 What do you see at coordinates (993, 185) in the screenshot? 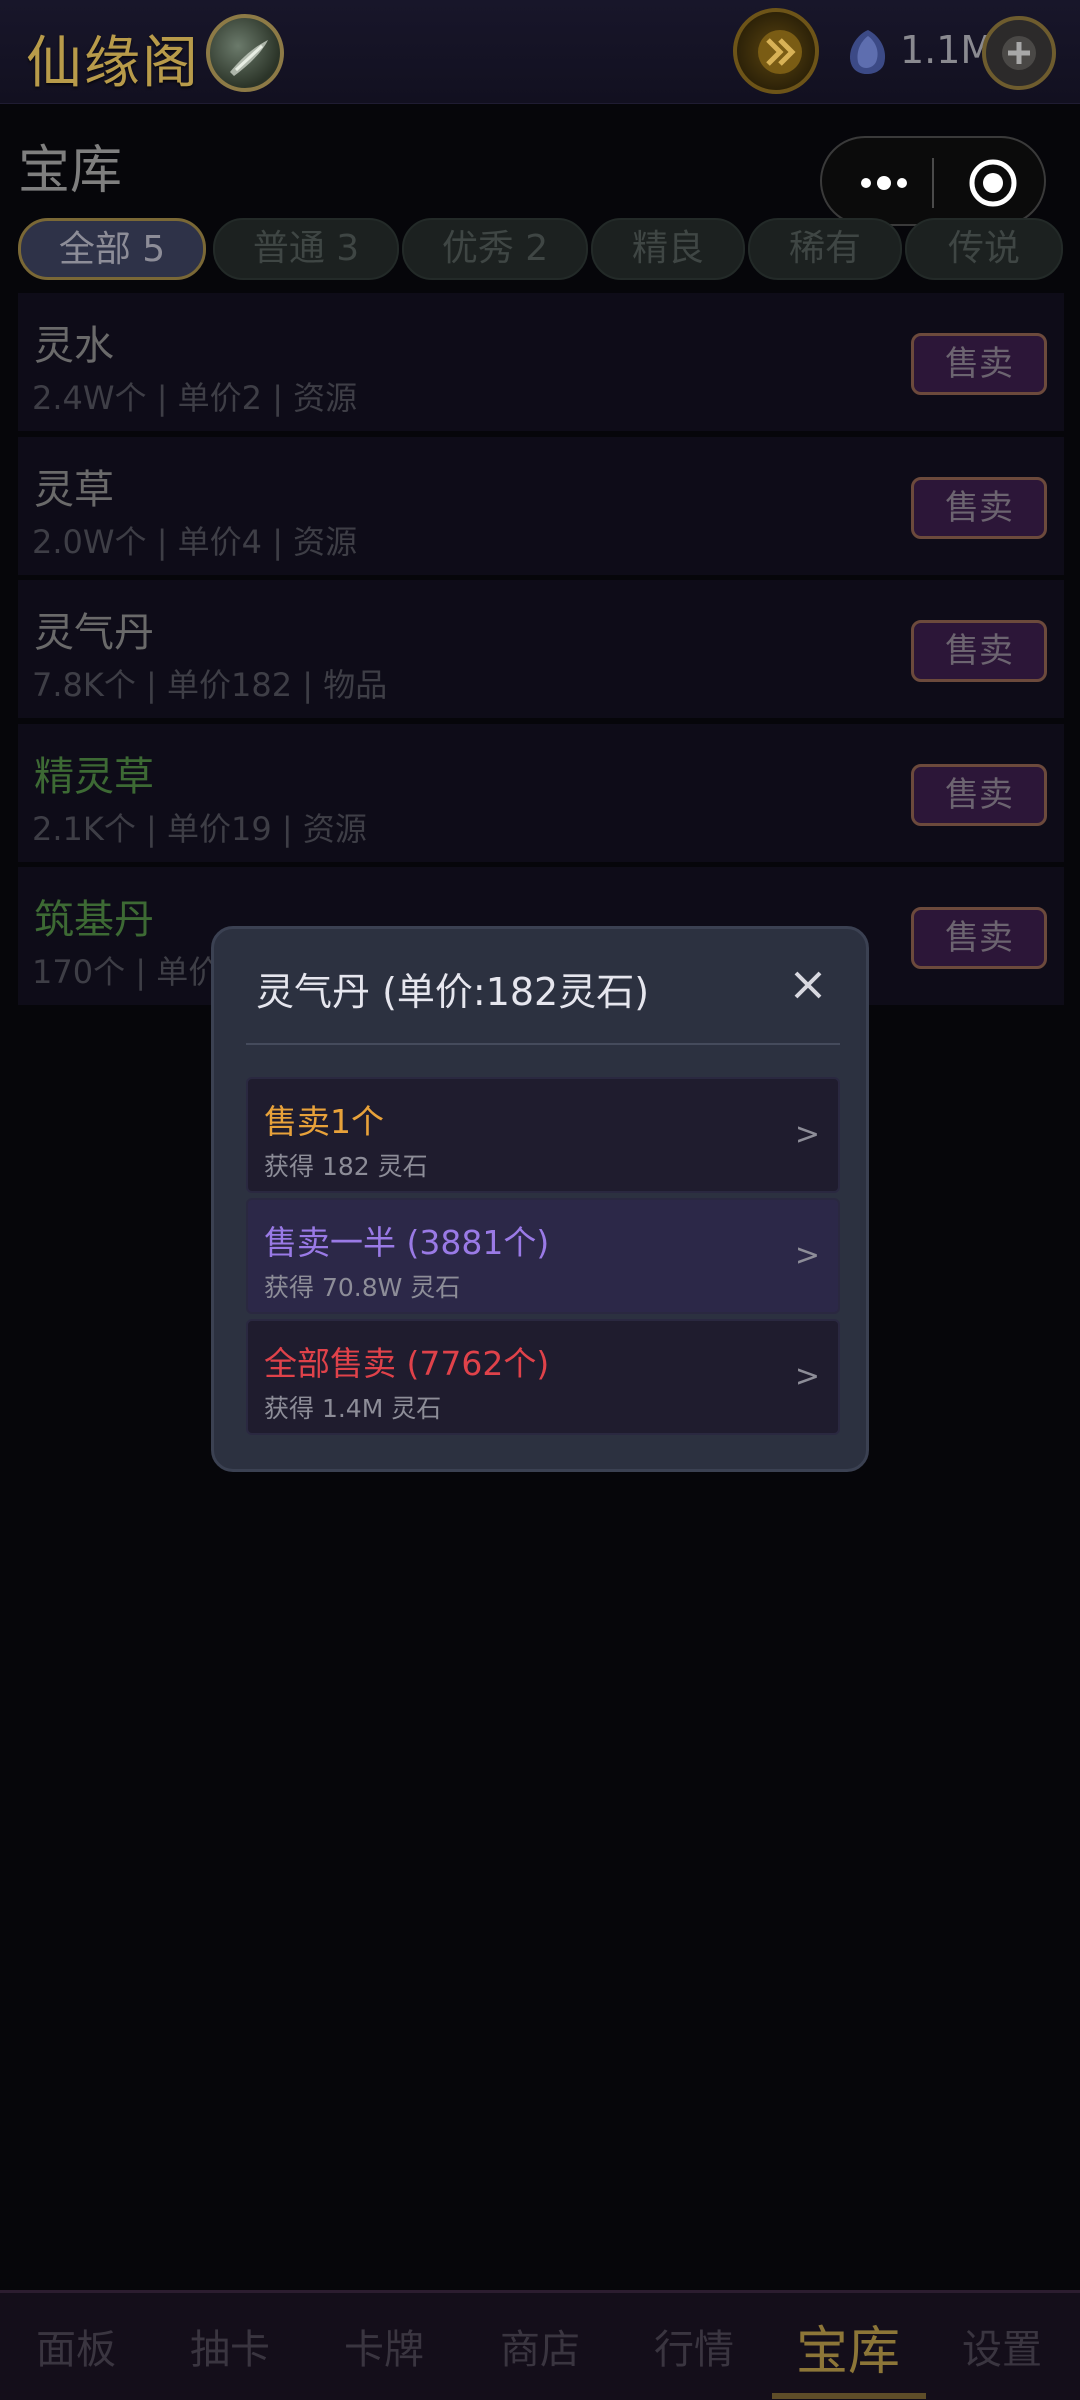
I see `close-target-icon` at bounding box center [993, 185].